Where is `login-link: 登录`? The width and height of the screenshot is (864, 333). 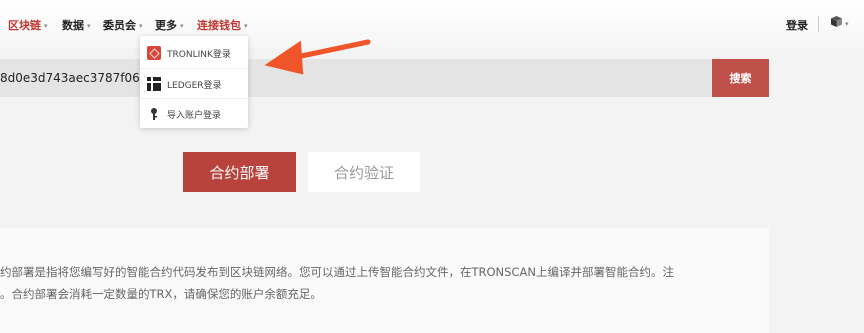 login-link: 登录 is located at coordinates (797, 25).